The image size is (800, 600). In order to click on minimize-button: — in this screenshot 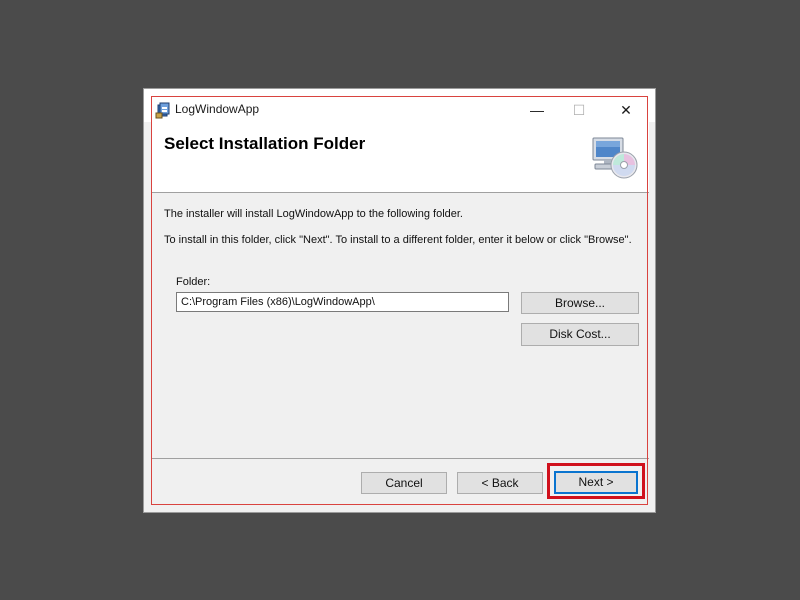, I will do `click(537, 110)`.